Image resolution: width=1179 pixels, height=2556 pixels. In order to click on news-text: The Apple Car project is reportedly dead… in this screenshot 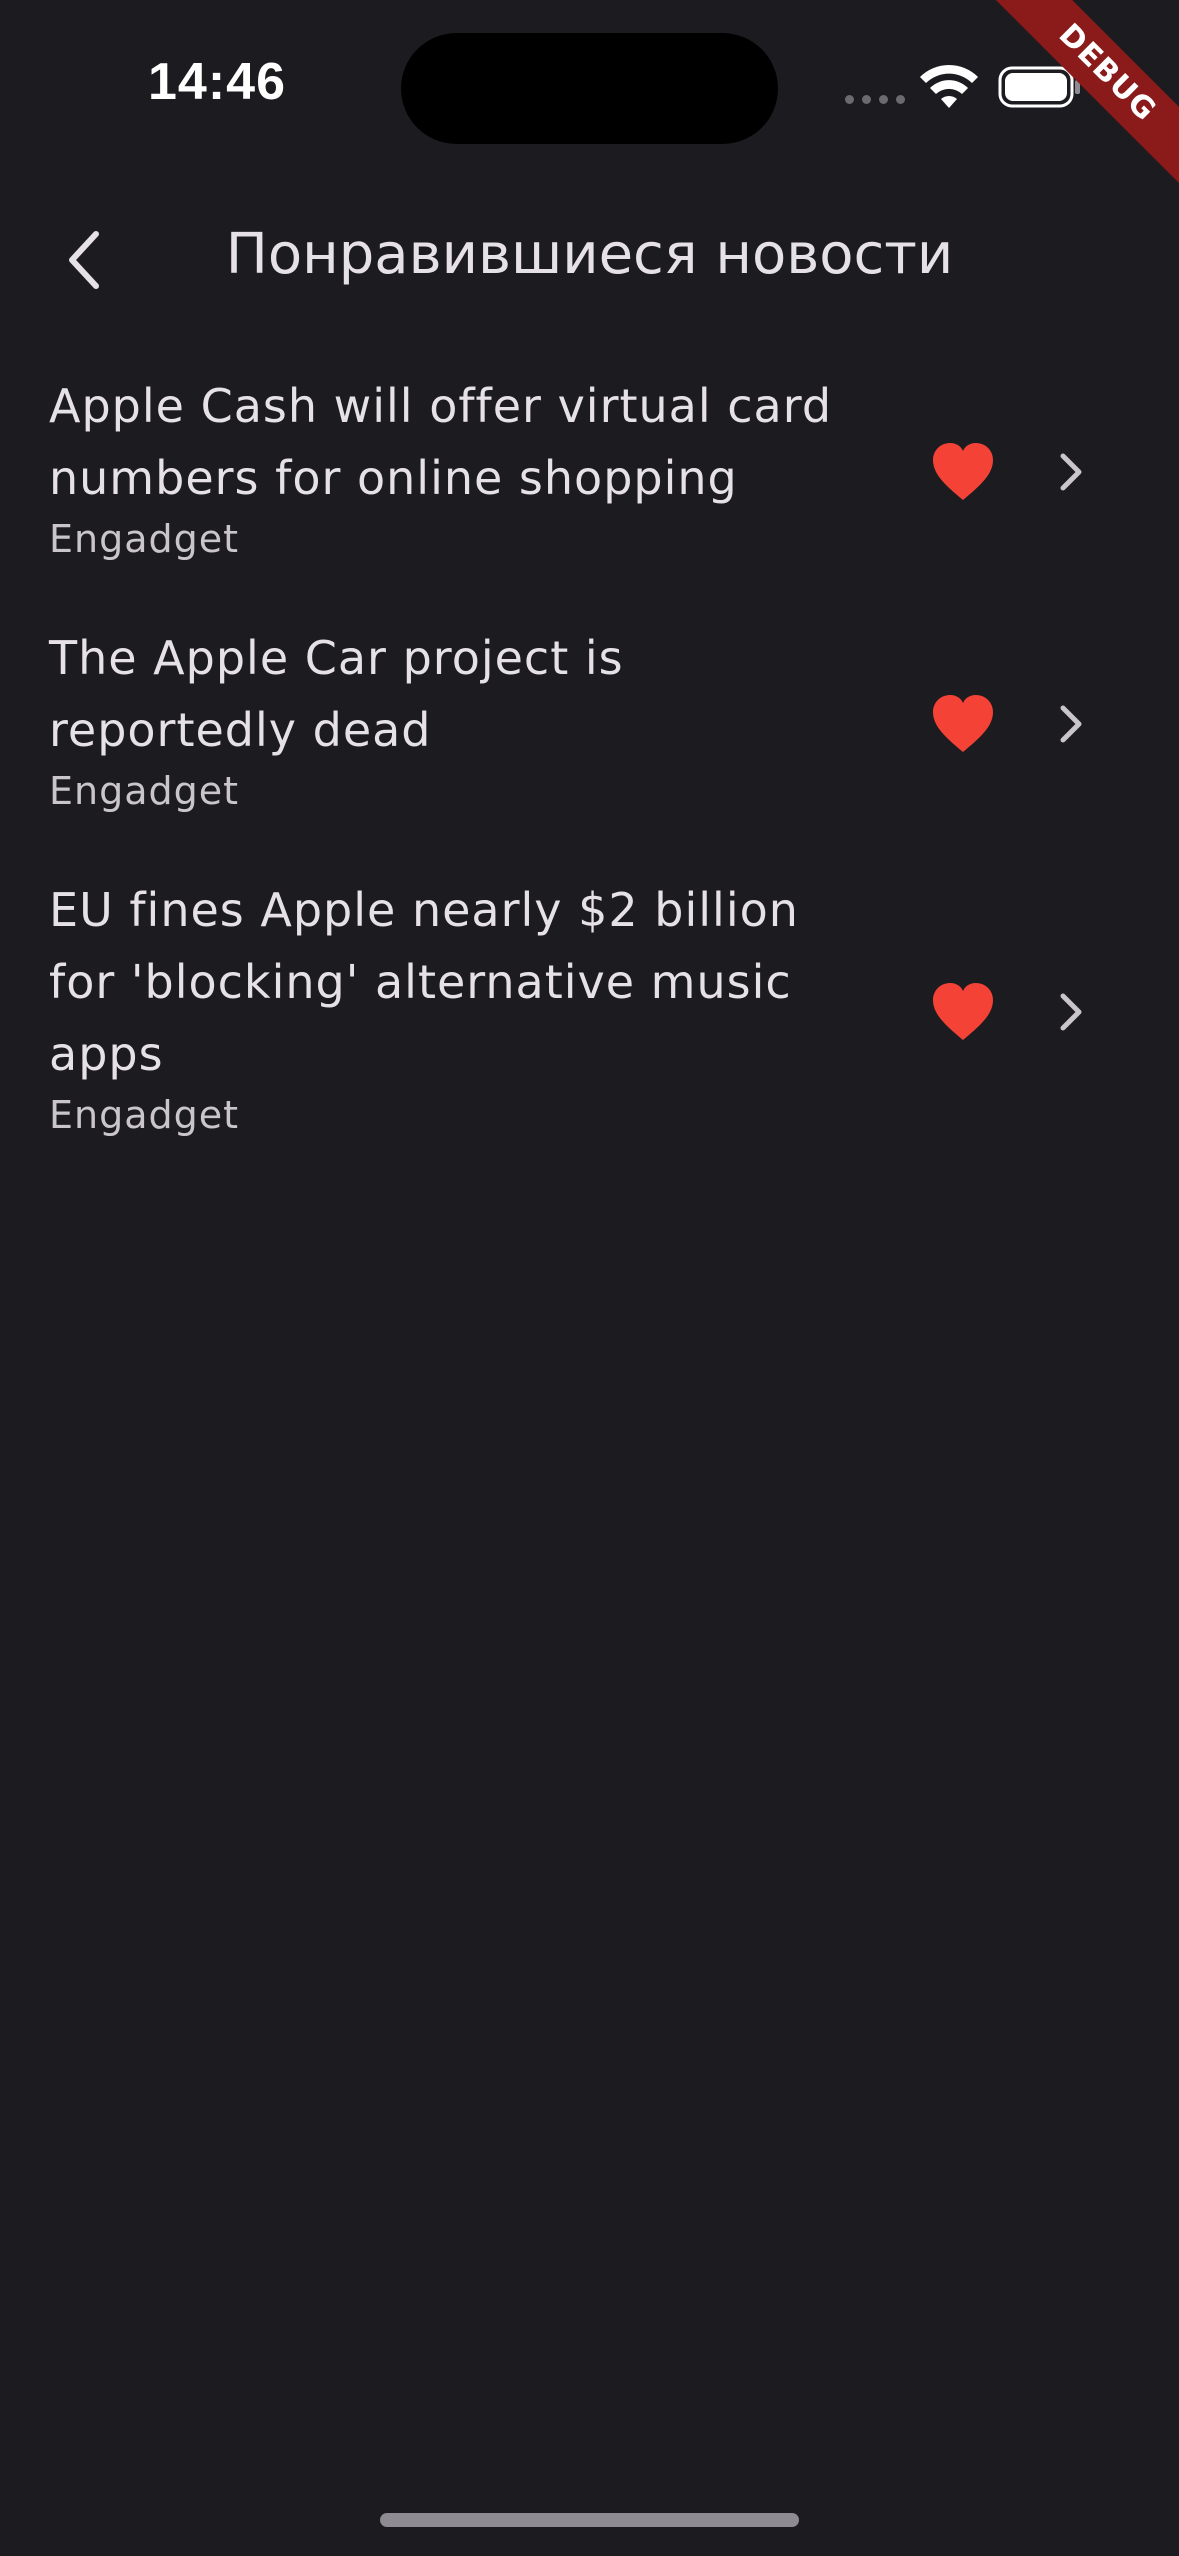, I will do `click(464, 719)`.